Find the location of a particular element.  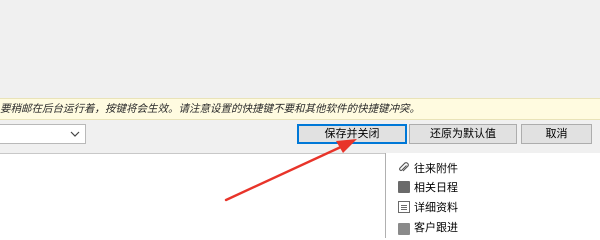

side-item-followup: 客户跟进 is located at coordinates (428, 227).